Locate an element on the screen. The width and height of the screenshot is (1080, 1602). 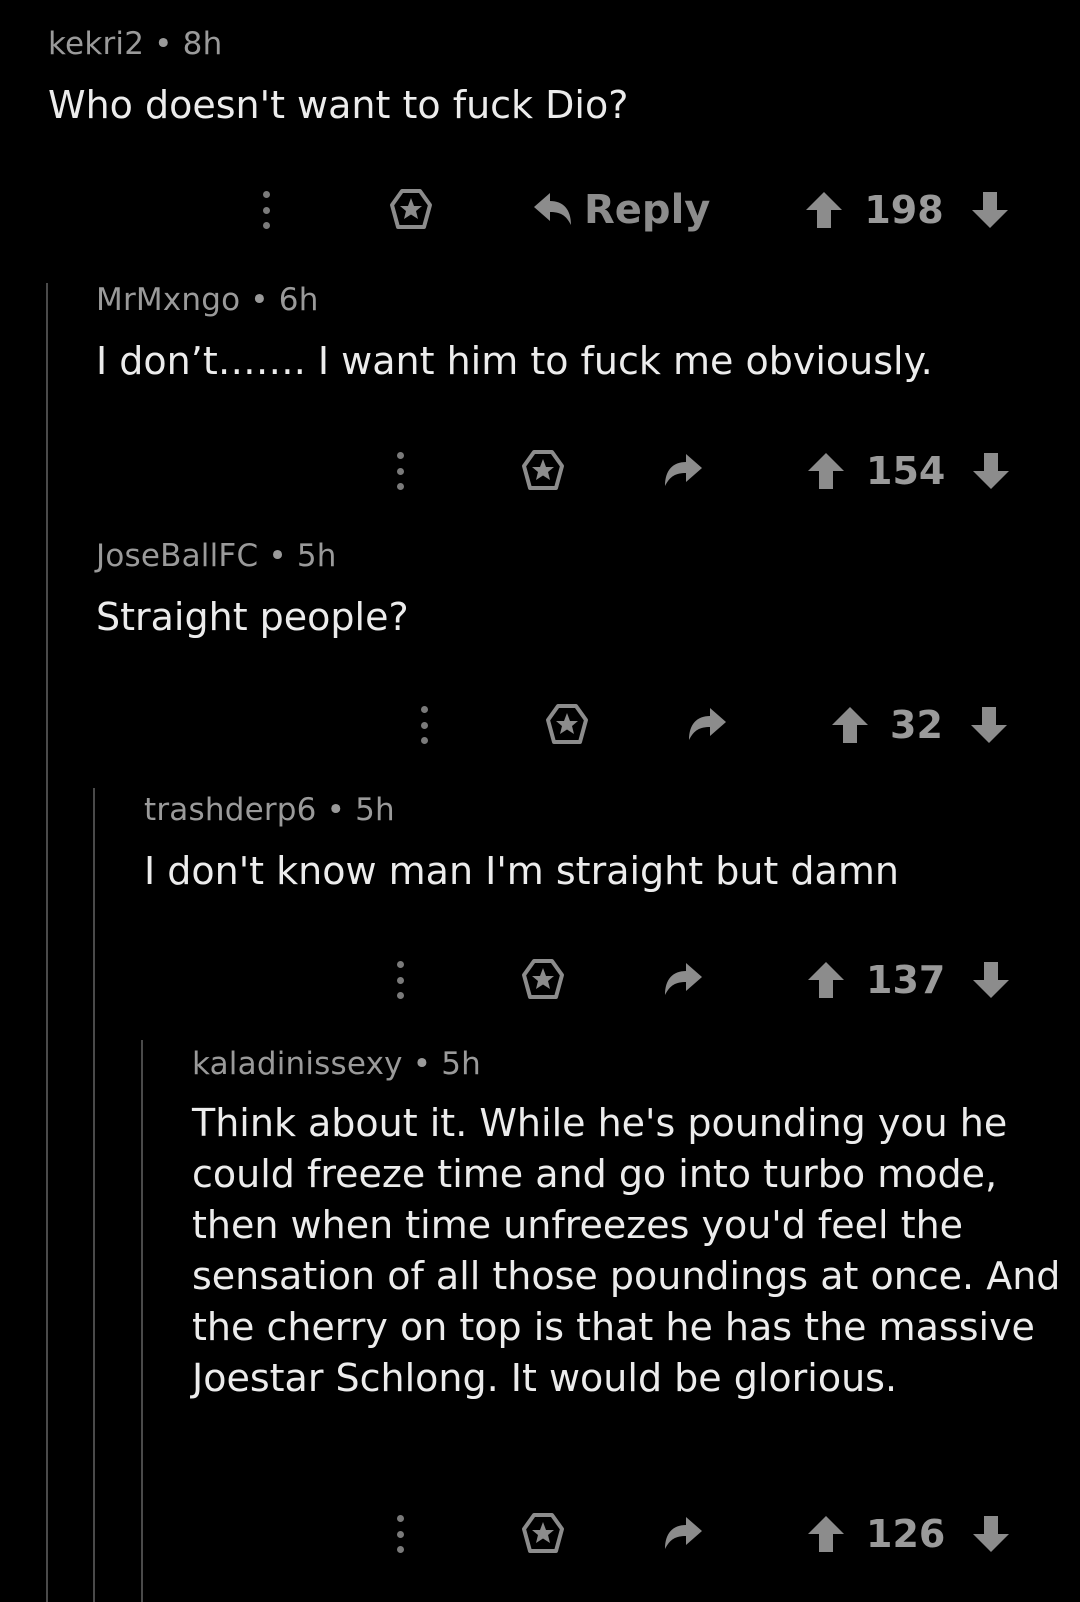
comment-actions: Reply 198 is located at coordinates (636, 210).